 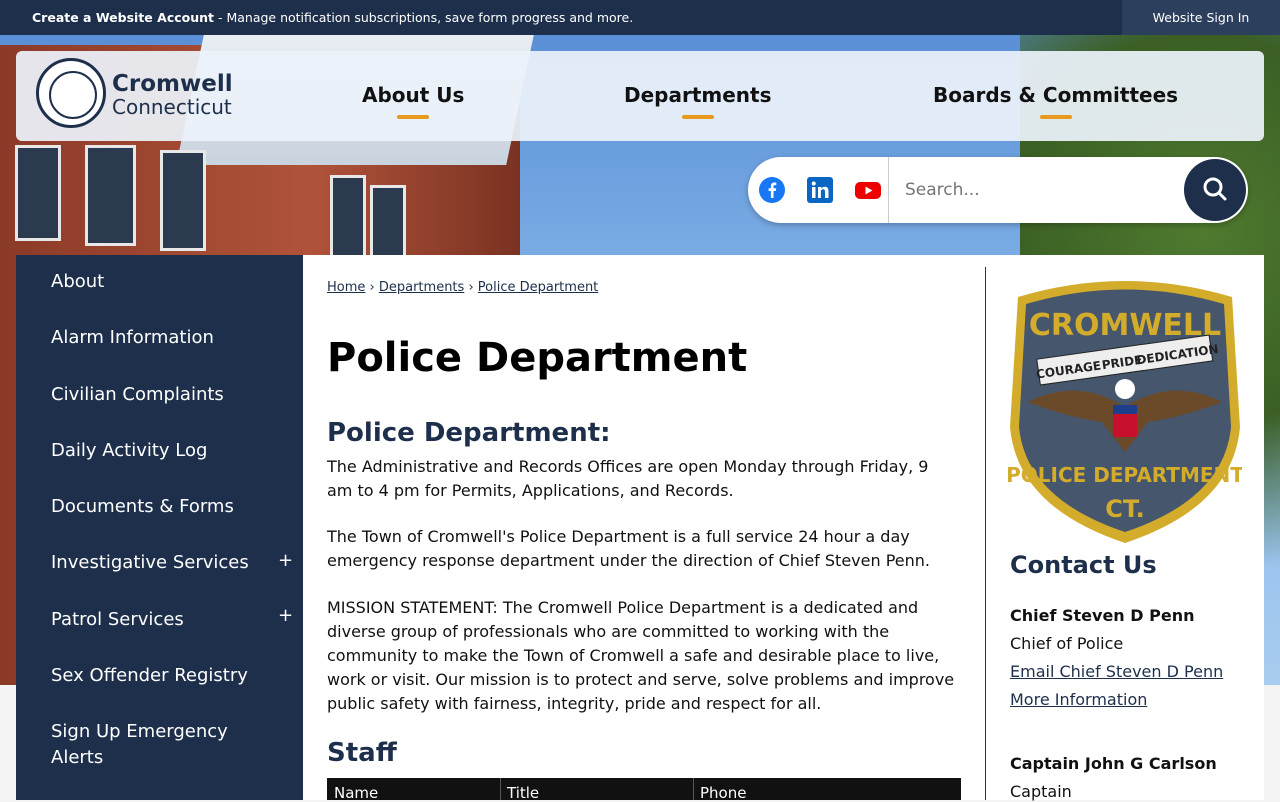 I want to click on sidebar-item-investigative-services: Investigative Services, so click(x=156, y=563).